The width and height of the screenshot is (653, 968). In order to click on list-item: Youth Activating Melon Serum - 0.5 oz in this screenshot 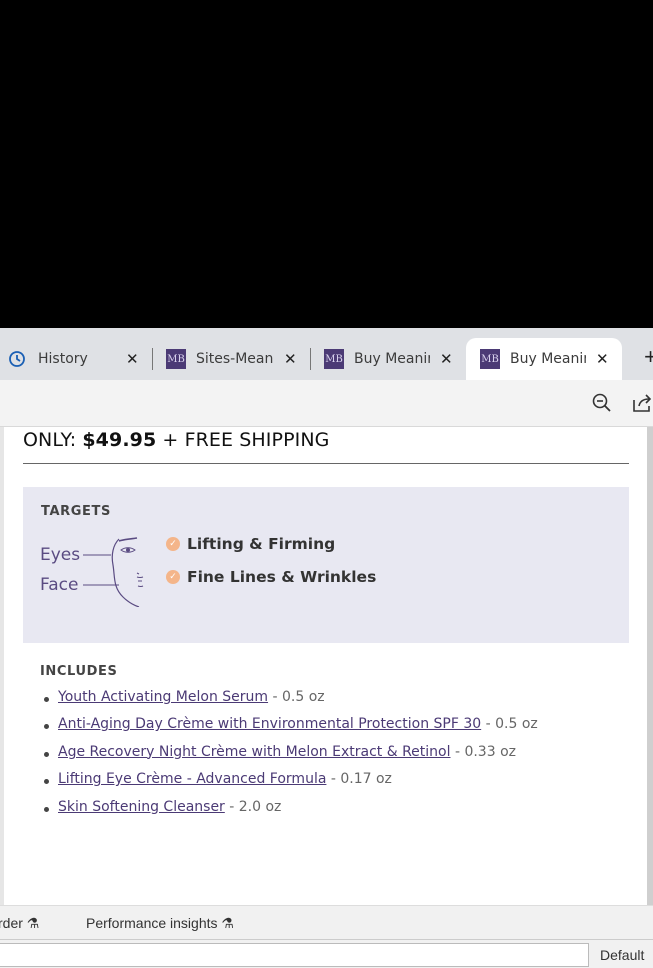, I will do `click(289, 702)`.